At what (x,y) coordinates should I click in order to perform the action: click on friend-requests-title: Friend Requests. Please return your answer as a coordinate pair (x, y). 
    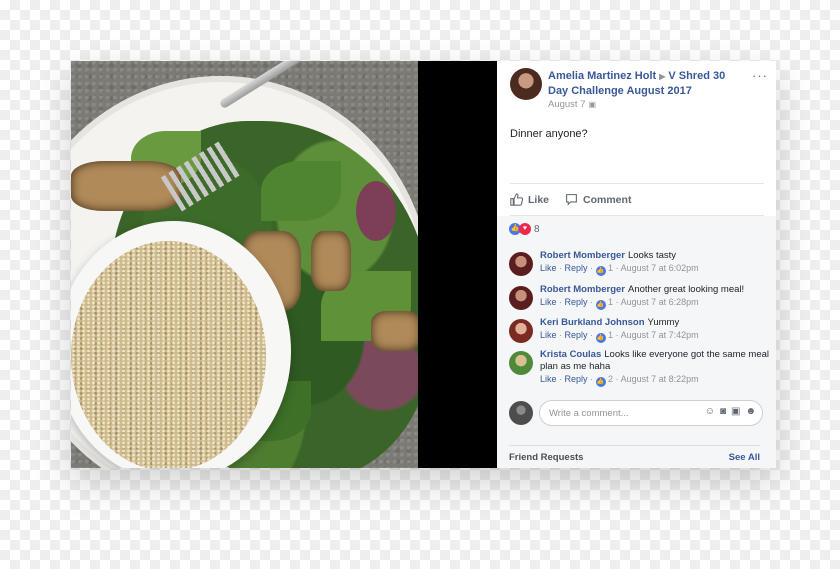
    Looking at the image, I should click on (546, 457).